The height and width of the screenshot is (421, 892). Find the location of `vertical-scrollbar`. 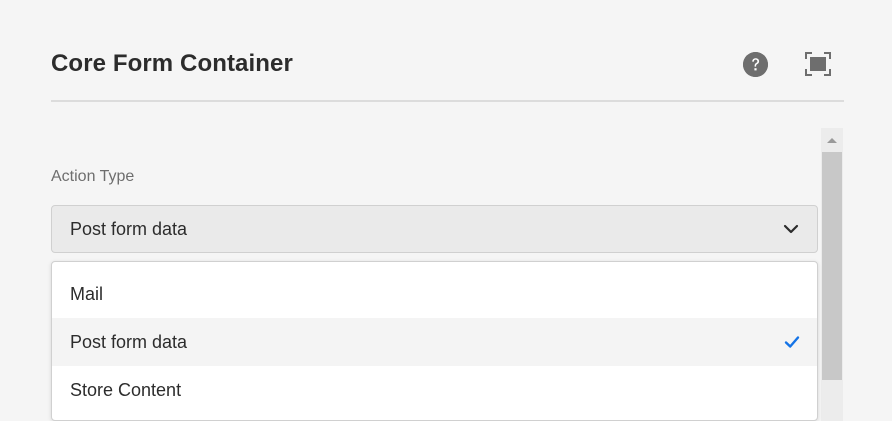

vertical-scrollbar is located at coordinates (832, 274).